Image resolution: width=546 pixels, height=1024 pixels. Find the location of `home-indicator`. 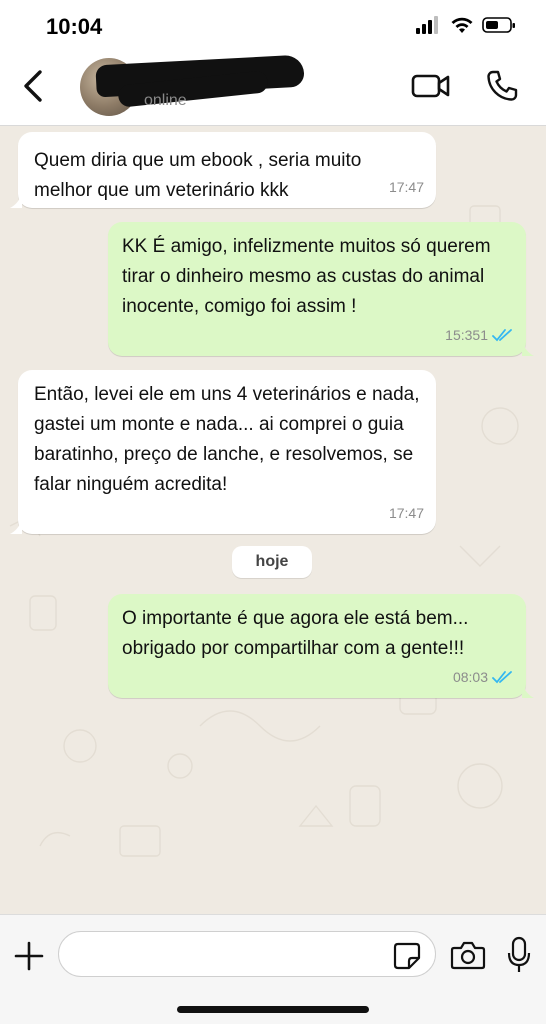

home-indicator is located at coordinates (273, 1009).